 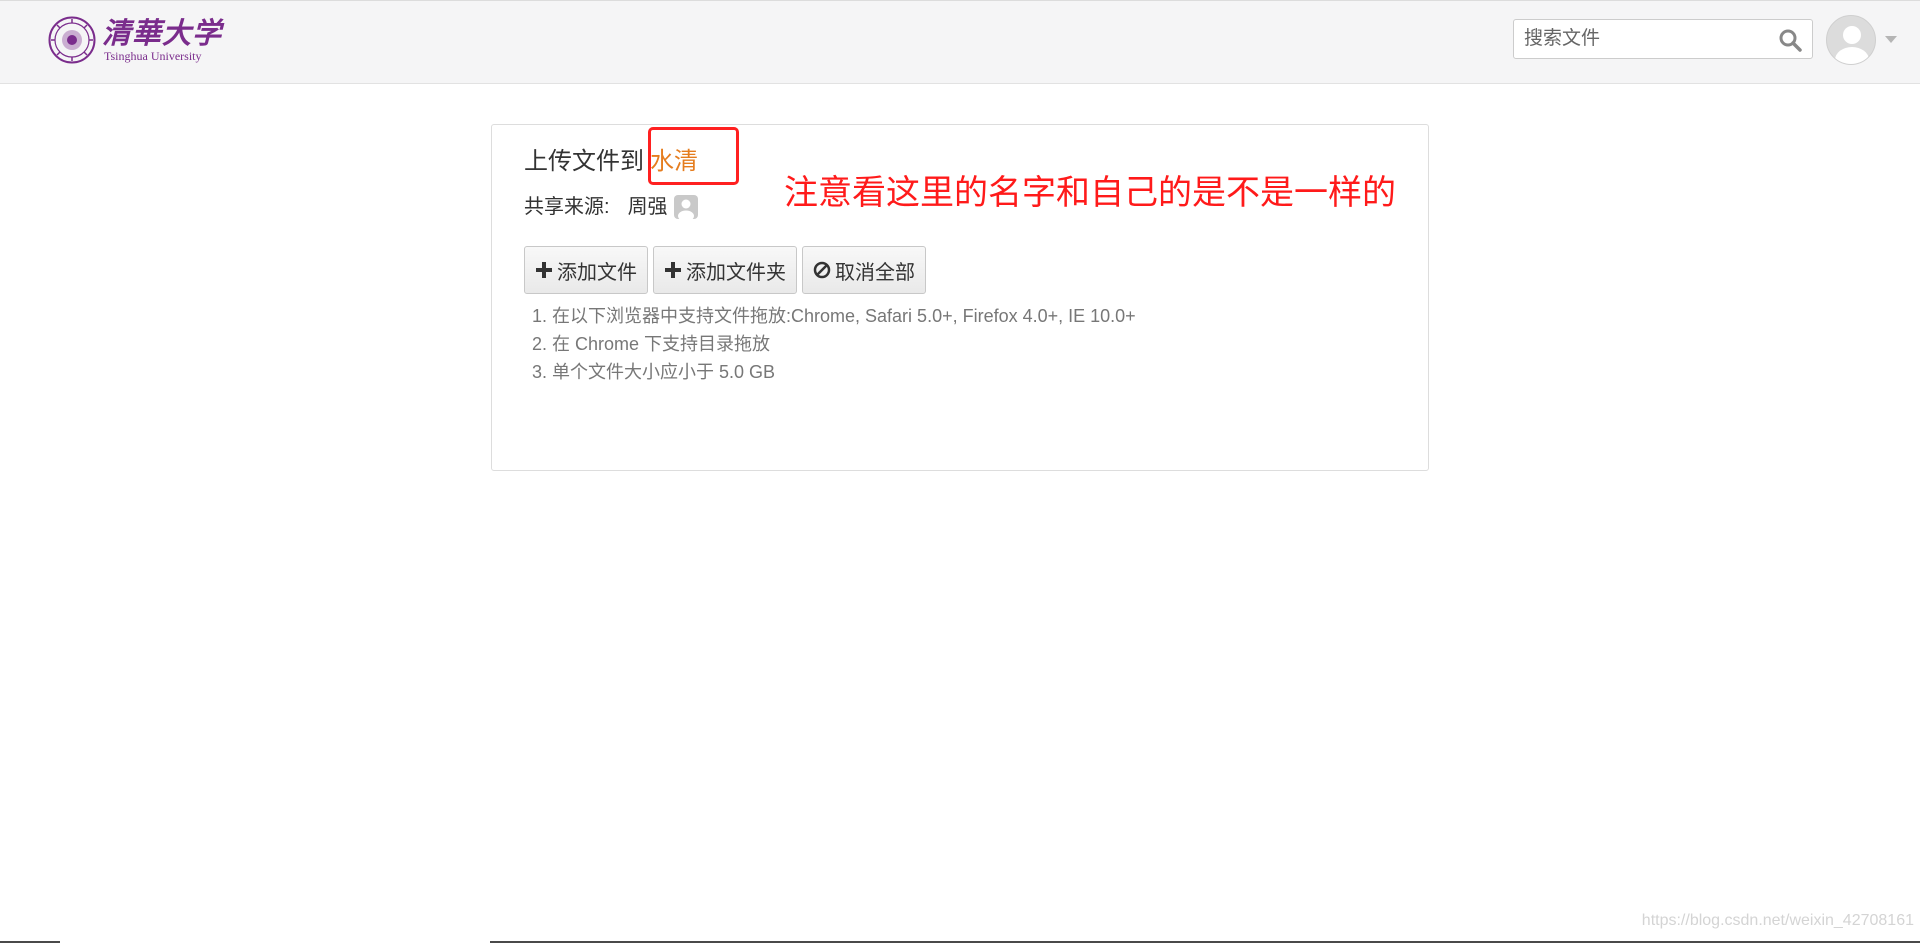 What do you see at coordinates (693, 156) in the screenshot?
I see `highlight-box` at bounding box center [693, 156].